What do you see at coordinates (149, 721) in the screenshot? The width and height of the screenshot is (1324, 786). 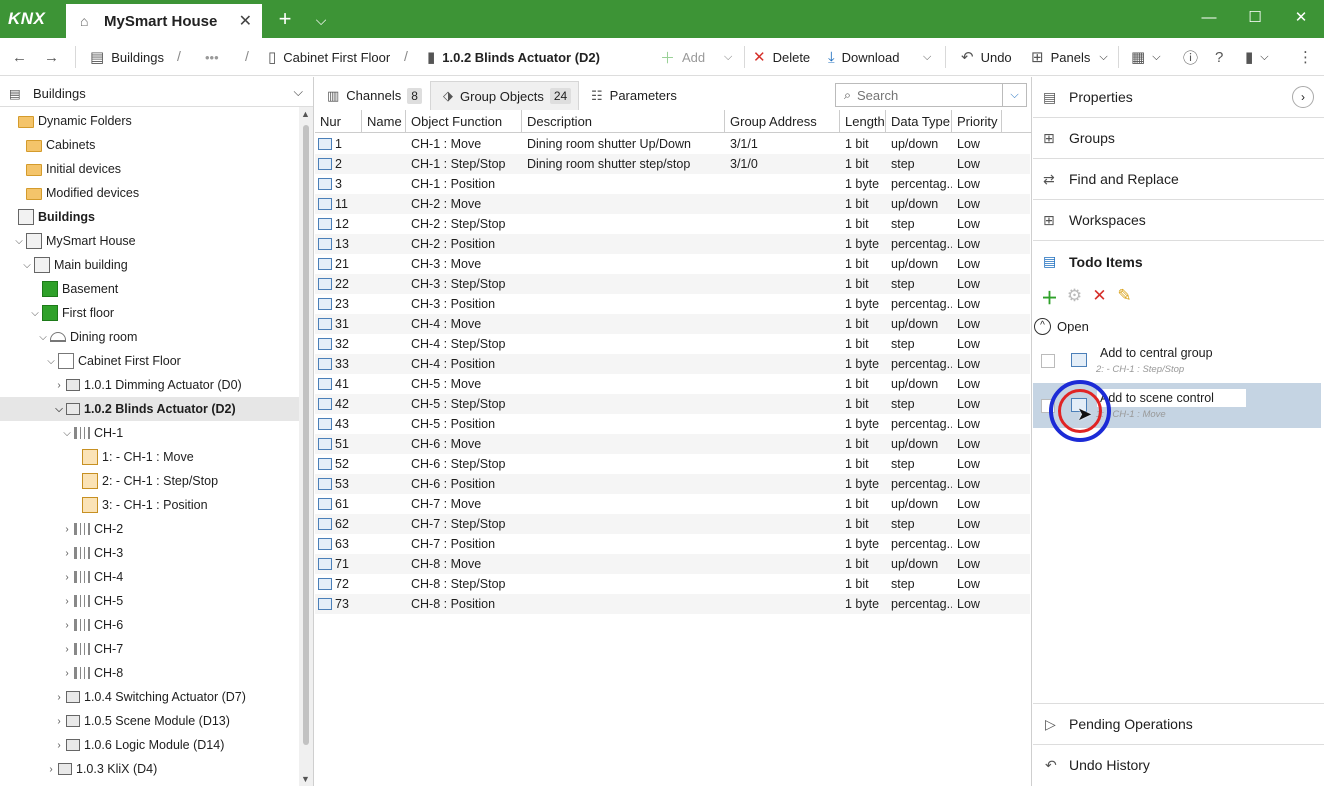 I see `tree-node: › 1.0.5 Scene Module (D13)` at bounding box center [149, 721].